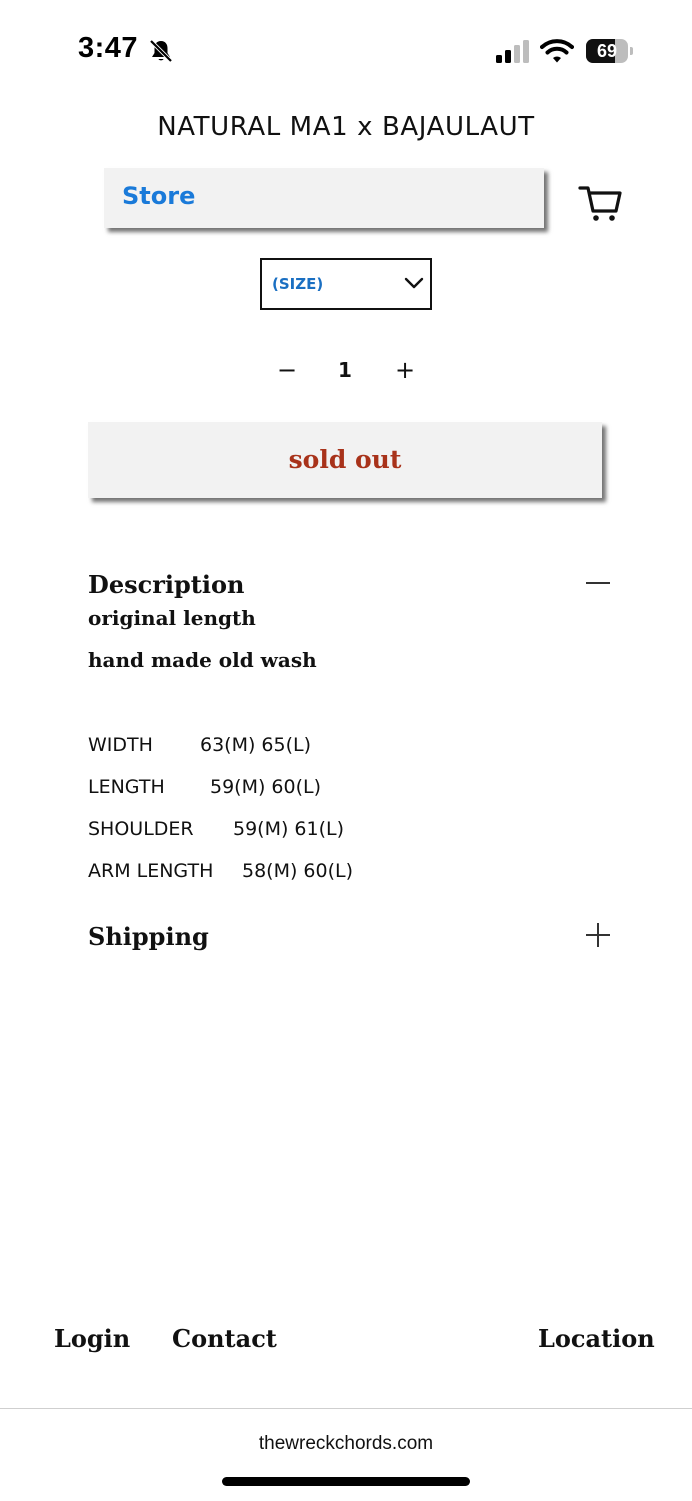 The height and width of the screenshot is (1501, 692). What do you see at coordinates (512, 51) in the screenshot?
I see `cellular-signal-icon` at bounding box center [512, 51].